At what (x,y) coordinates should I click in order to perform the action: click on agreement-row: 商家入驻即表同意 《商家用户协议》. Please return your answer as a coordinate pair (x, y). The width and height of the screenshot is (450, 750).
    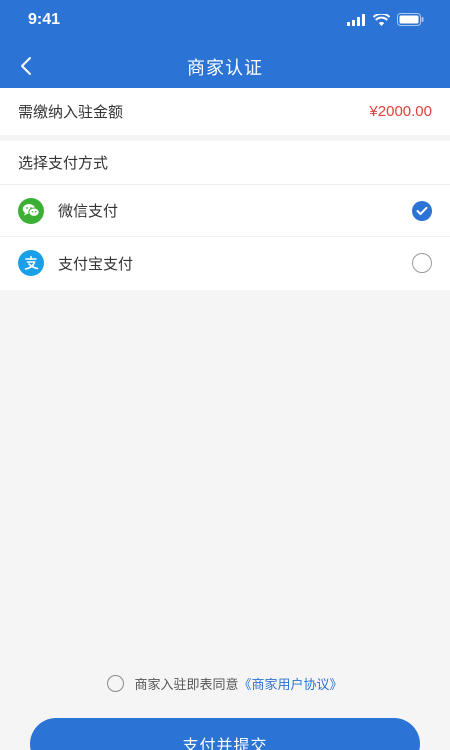
    Looking at the image, I should click on (225, 683).